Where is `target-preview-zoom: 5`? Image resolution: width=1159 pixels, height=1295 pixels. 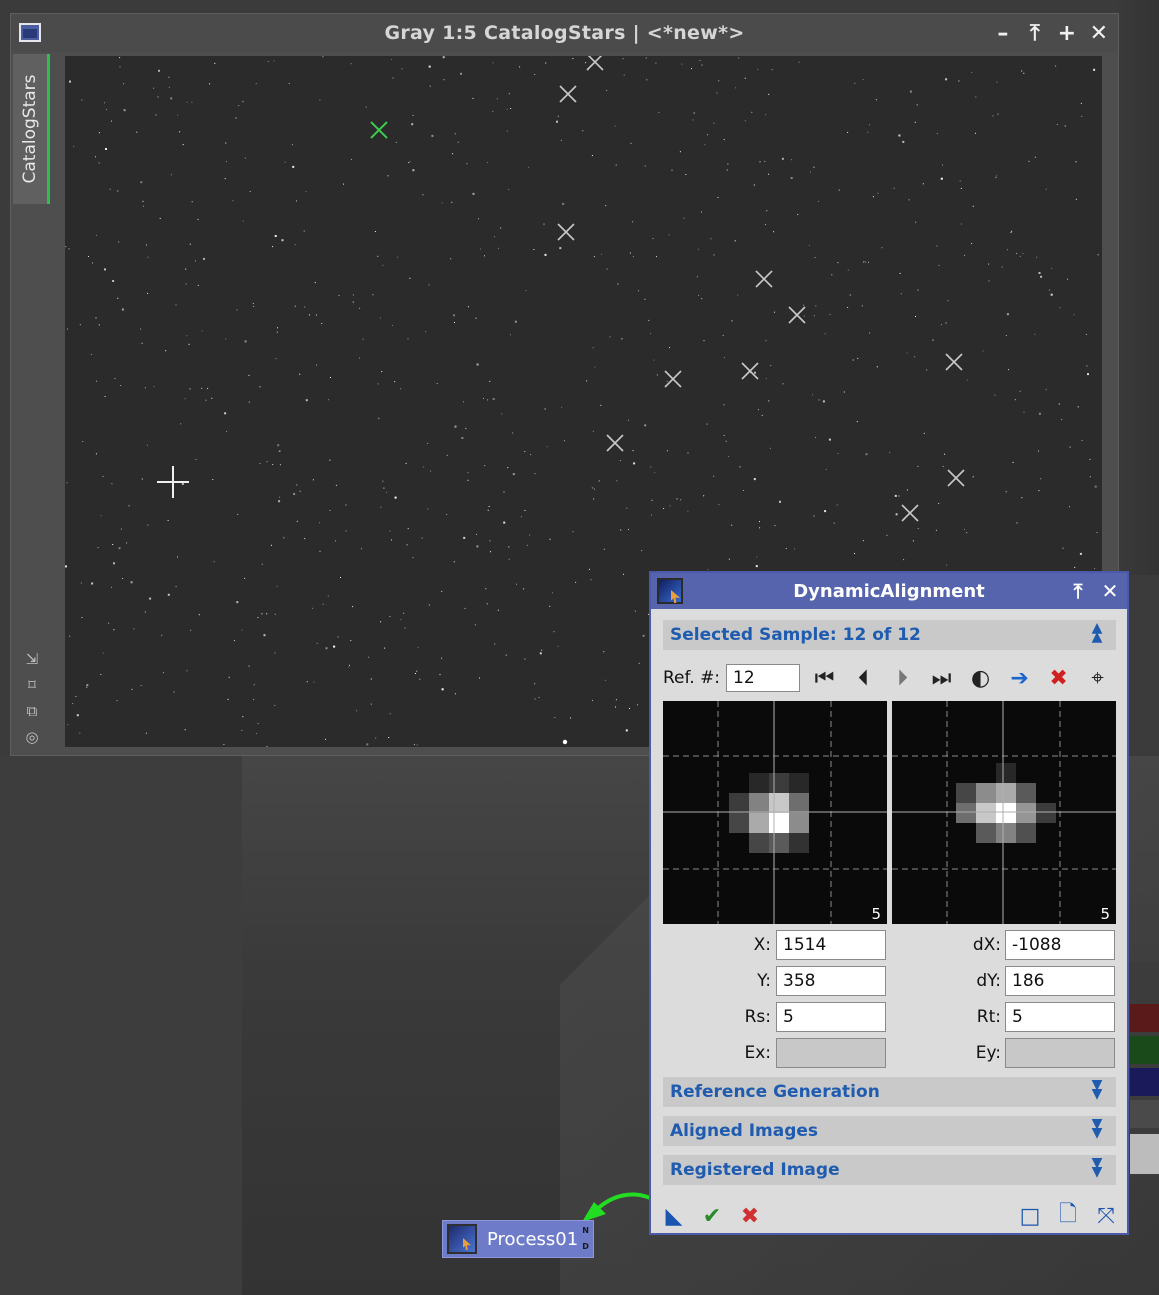
target-preview-zoom: 5 is located at coordinates (1105, 914).